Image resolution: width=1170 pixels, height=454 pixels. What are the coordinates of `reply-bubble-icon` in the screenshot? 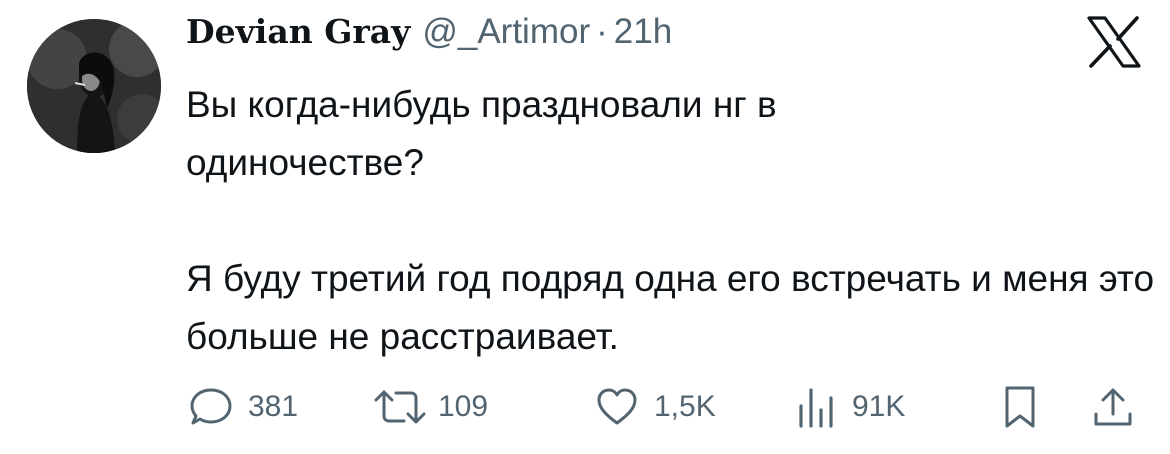 It's located at (211, 406).